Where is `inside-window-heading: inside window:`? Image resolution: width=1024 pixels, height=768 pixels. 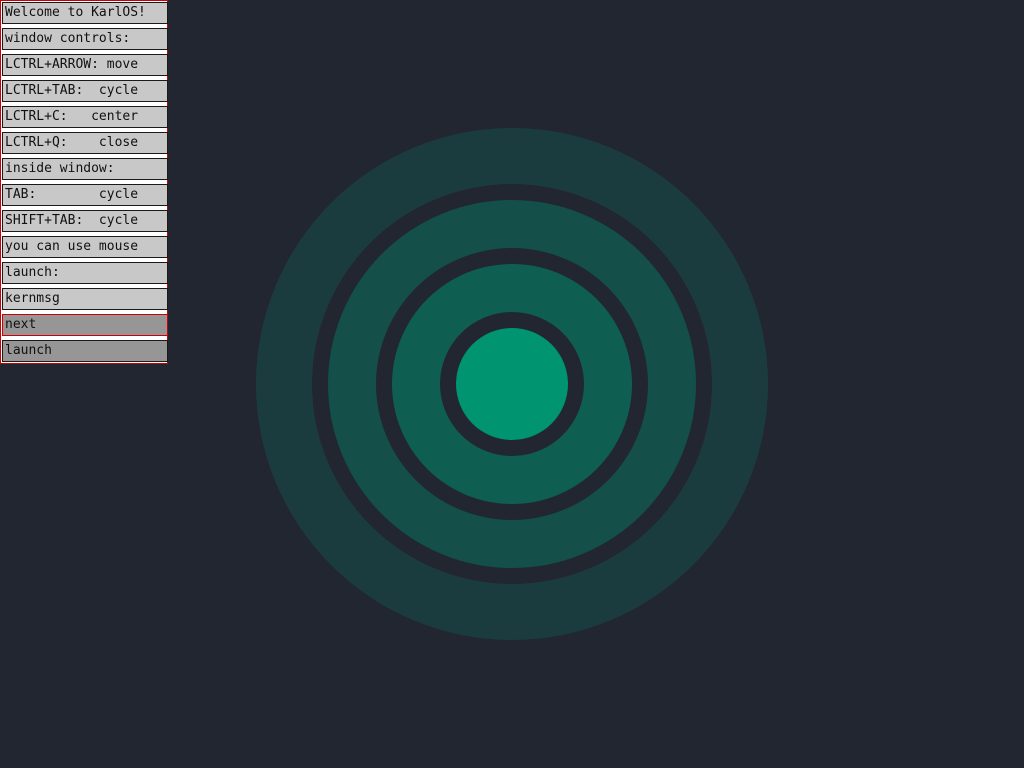 inside-window-heading: inside window: is located at coordinates (85, 169).